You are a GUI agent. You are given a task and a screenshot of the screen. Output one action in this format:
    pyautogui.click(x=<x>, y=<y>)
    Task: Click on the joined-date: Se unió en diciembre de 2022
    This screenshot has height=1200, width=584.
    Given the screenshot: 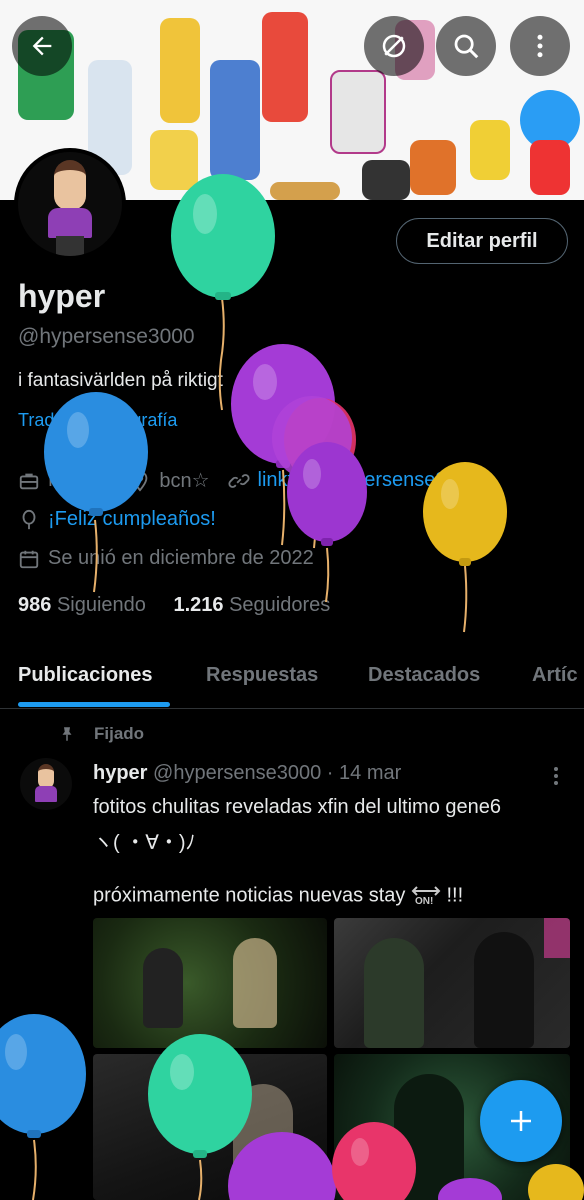 What is the action you would take?
    pyautogui.click(x=181, y=558)
    